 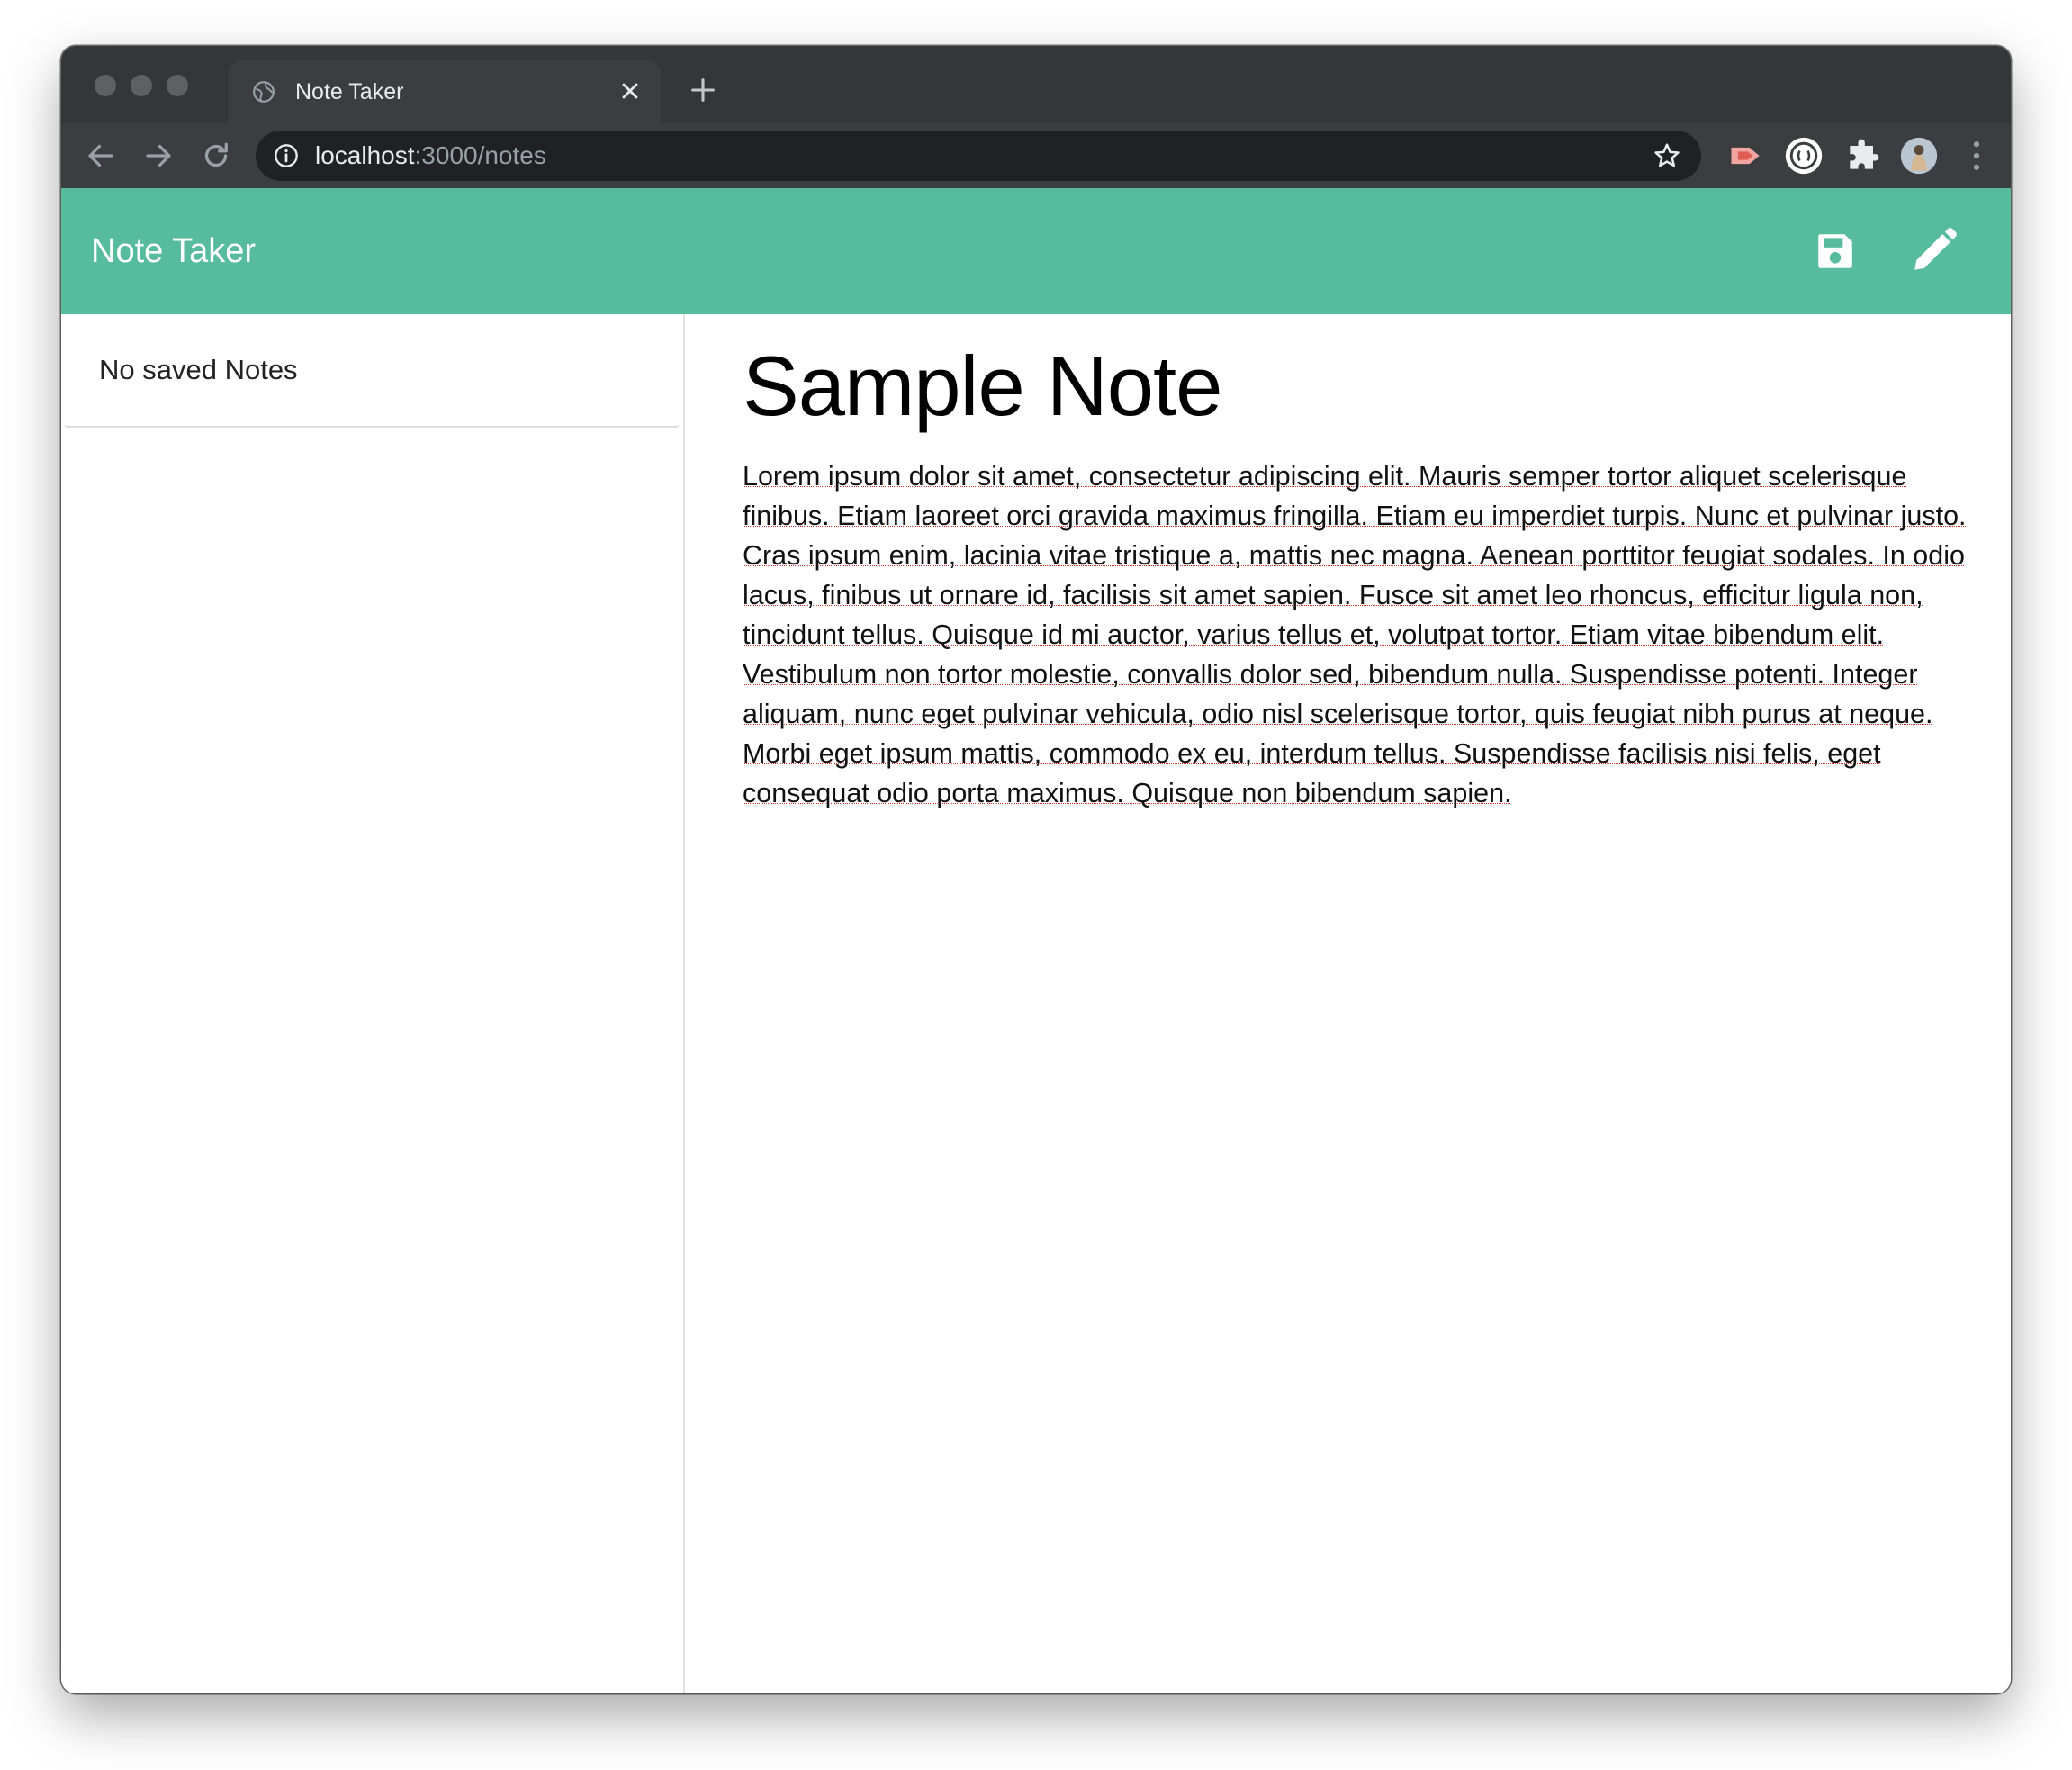 What do you see at coordinates (1804, 156) in the screenshot?
I see `extension-circle-icon` at bounding box center [1804, 156].